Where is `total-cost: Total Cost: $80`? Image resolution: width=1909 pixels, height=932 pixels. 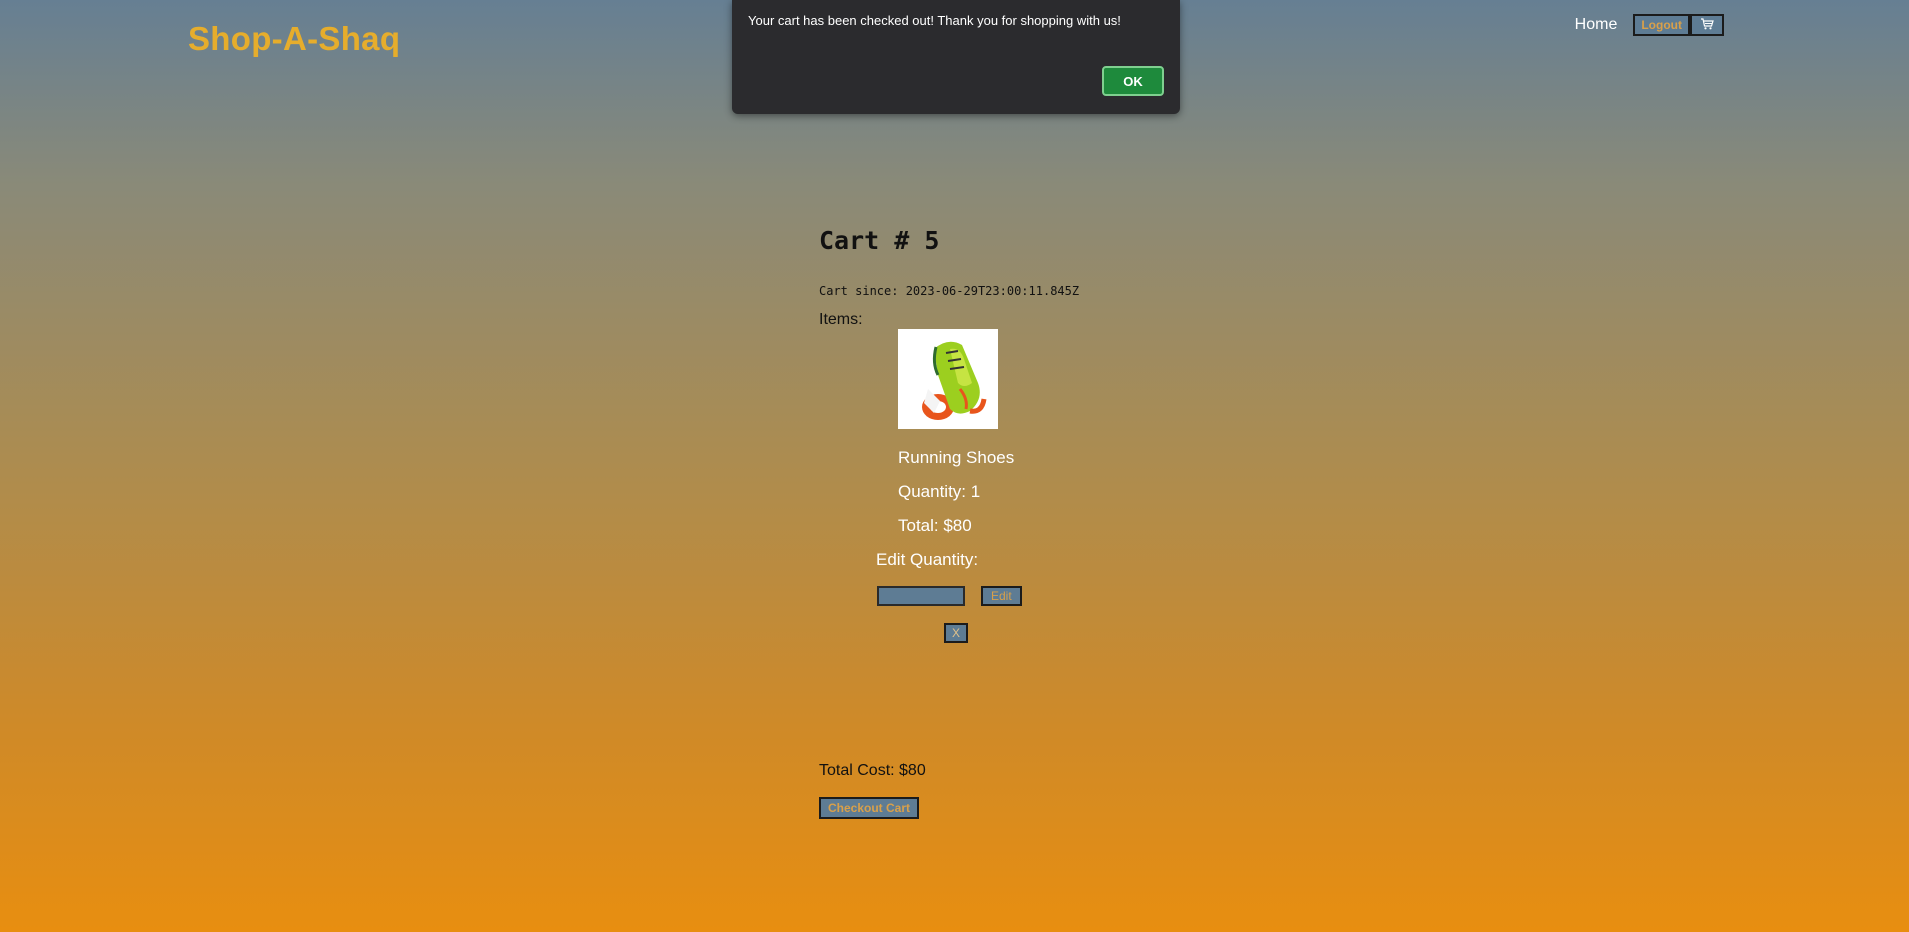 total-cost: Total Cost: $80 is located at coordinates (872, 770).